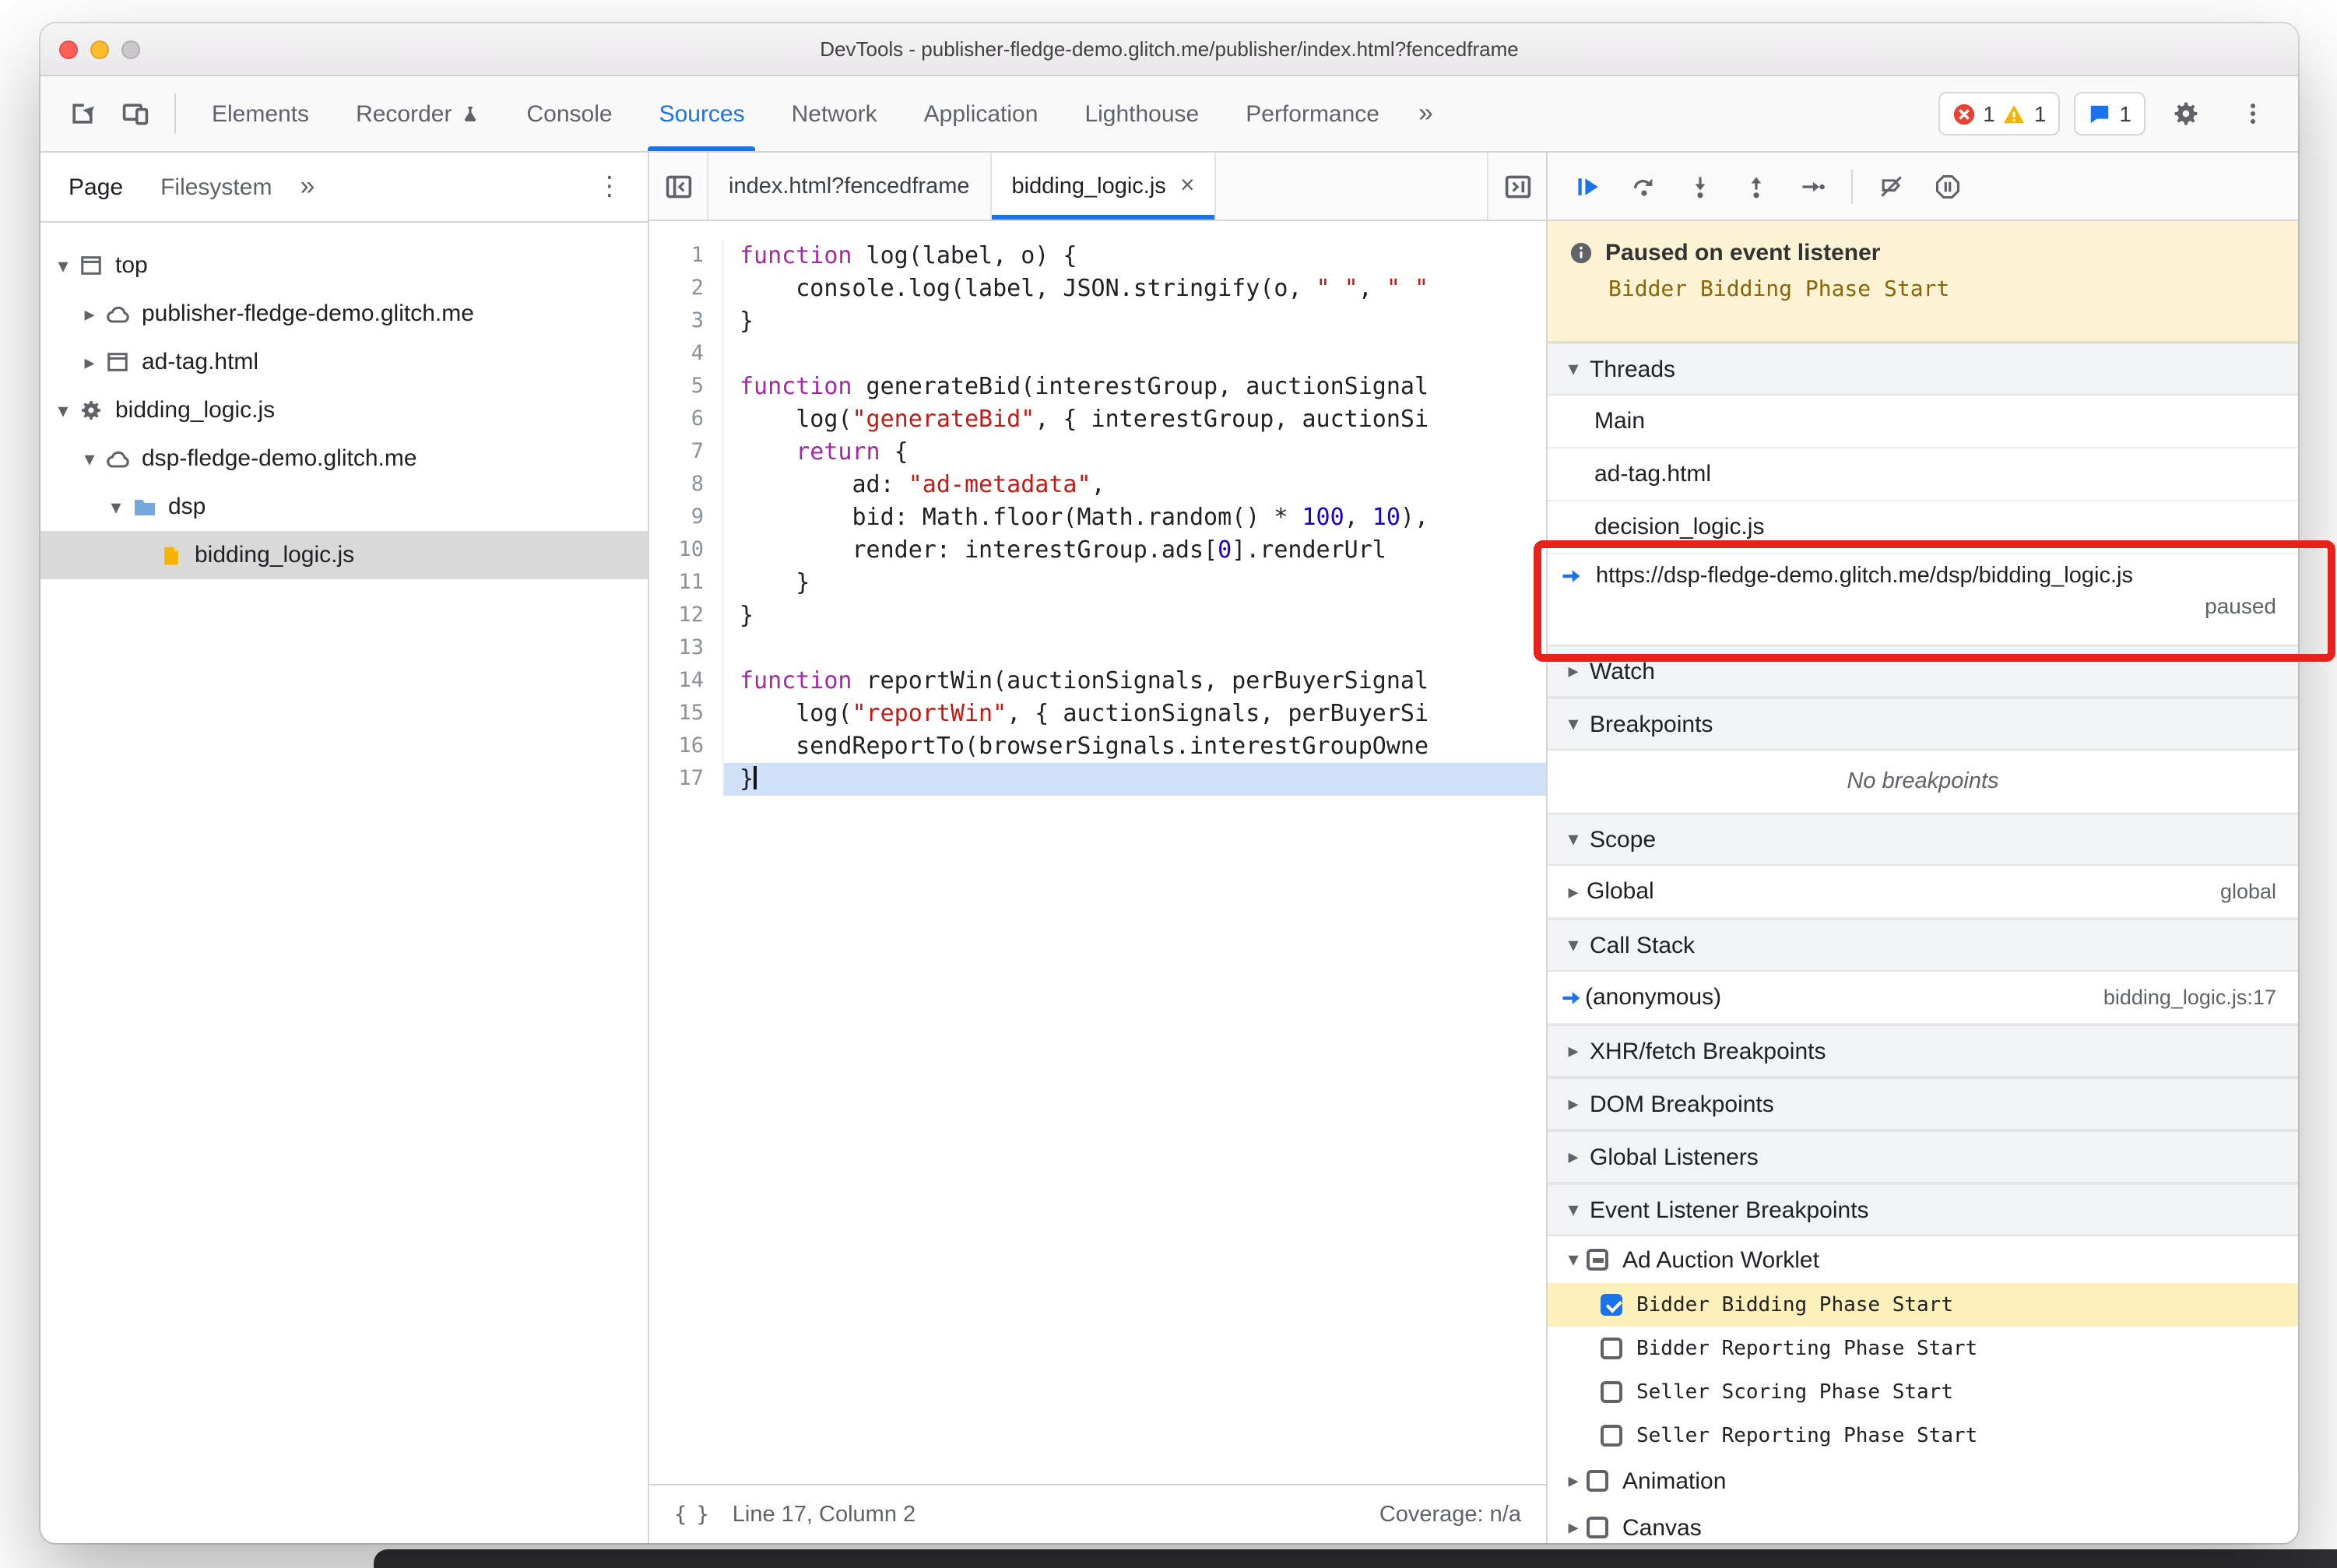 The width and height of the screenshot is (2337, 1568). What do you see at coordinates (1426, 113) in the screenshot?
I see `more-panels-button: »` at bounding box center [1426, 113].